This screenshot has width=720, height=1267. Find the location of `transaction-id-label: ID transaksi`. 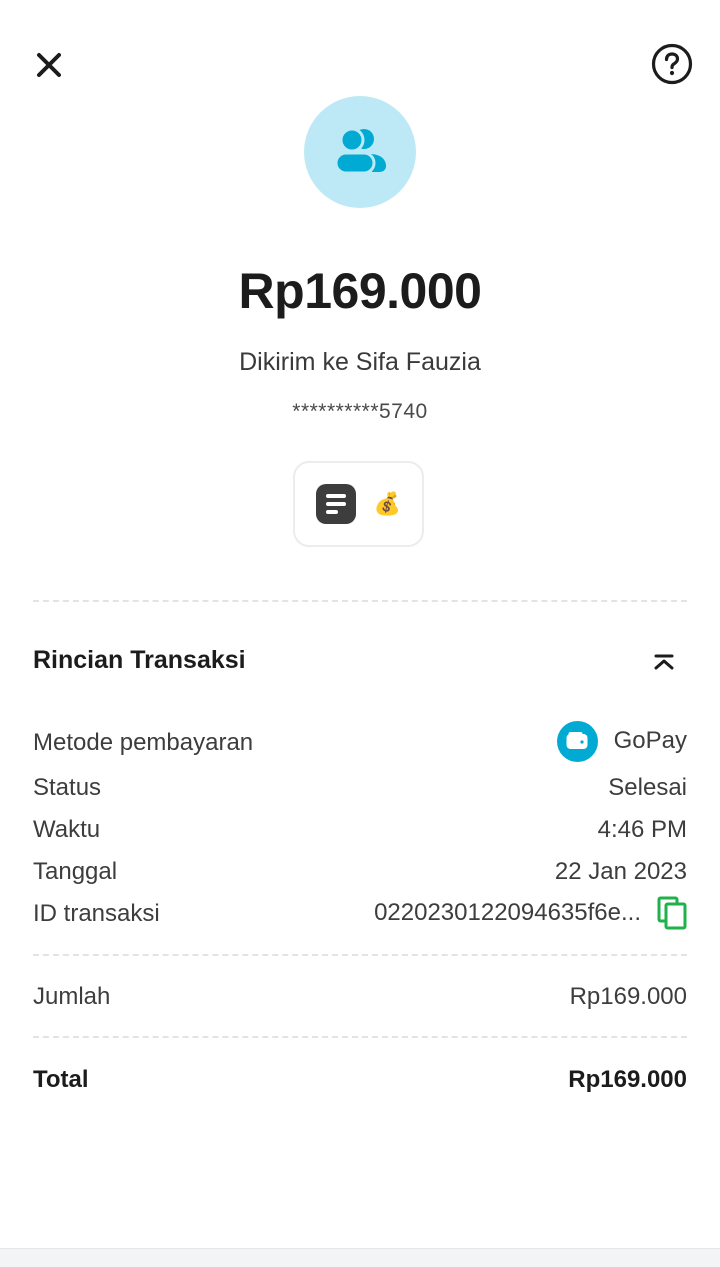

transaction-id-label: ID transaksi is located at coordinates (96, 913).